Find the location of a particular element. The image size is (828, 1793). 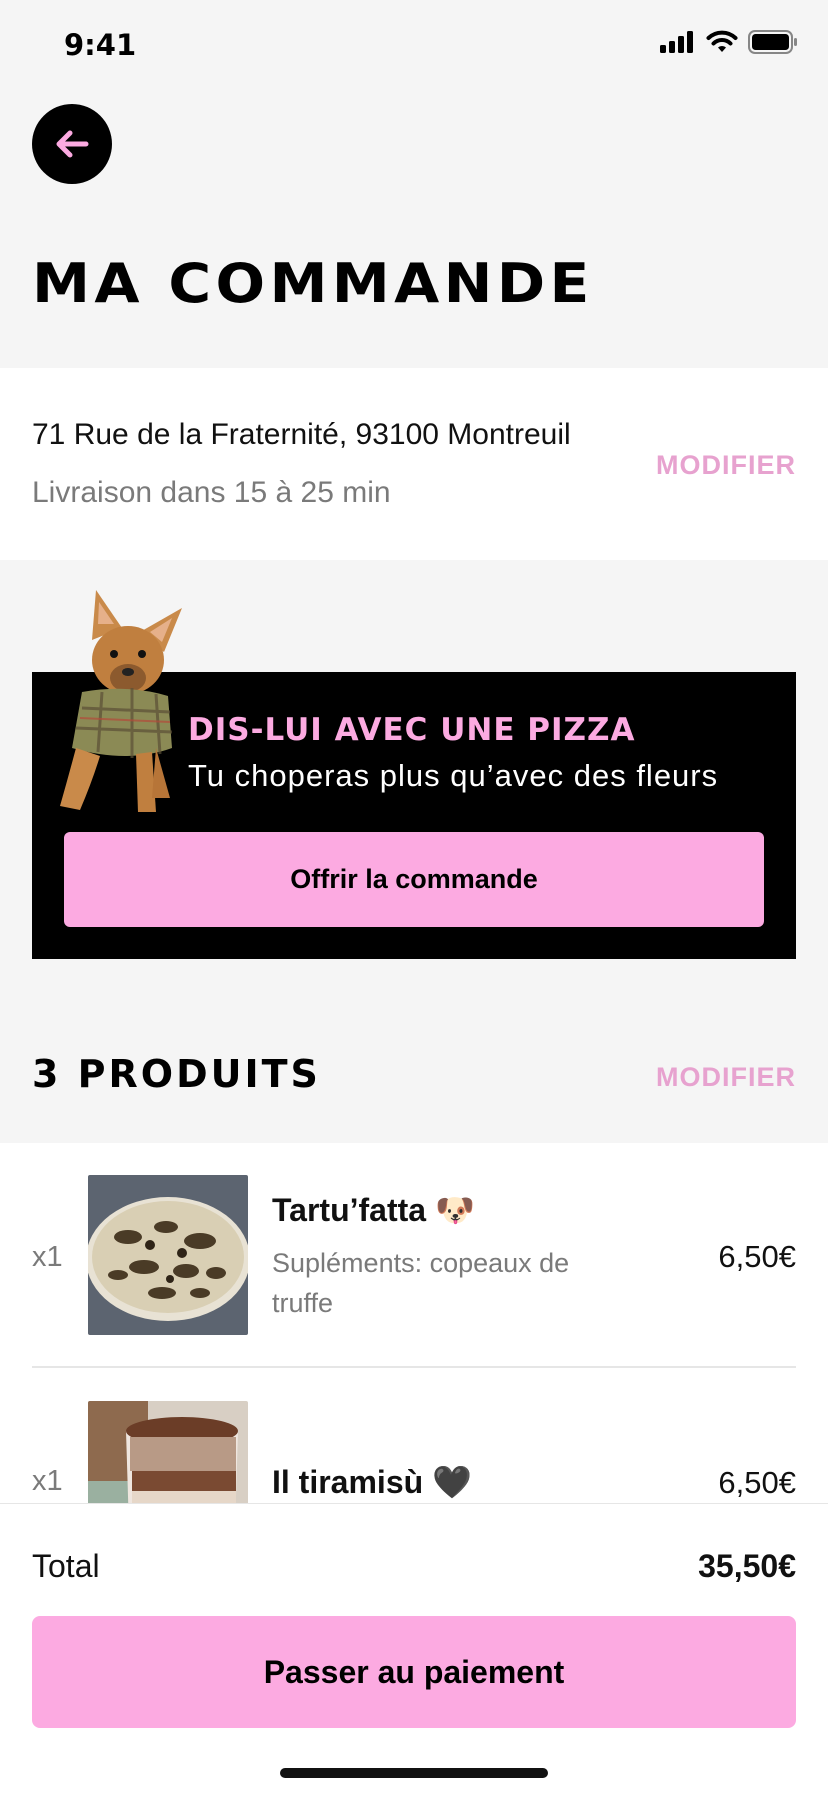

delivery-address: 71 Rue de la Fraternité, 93100 Montreuil is located at coordinates (301, 434).